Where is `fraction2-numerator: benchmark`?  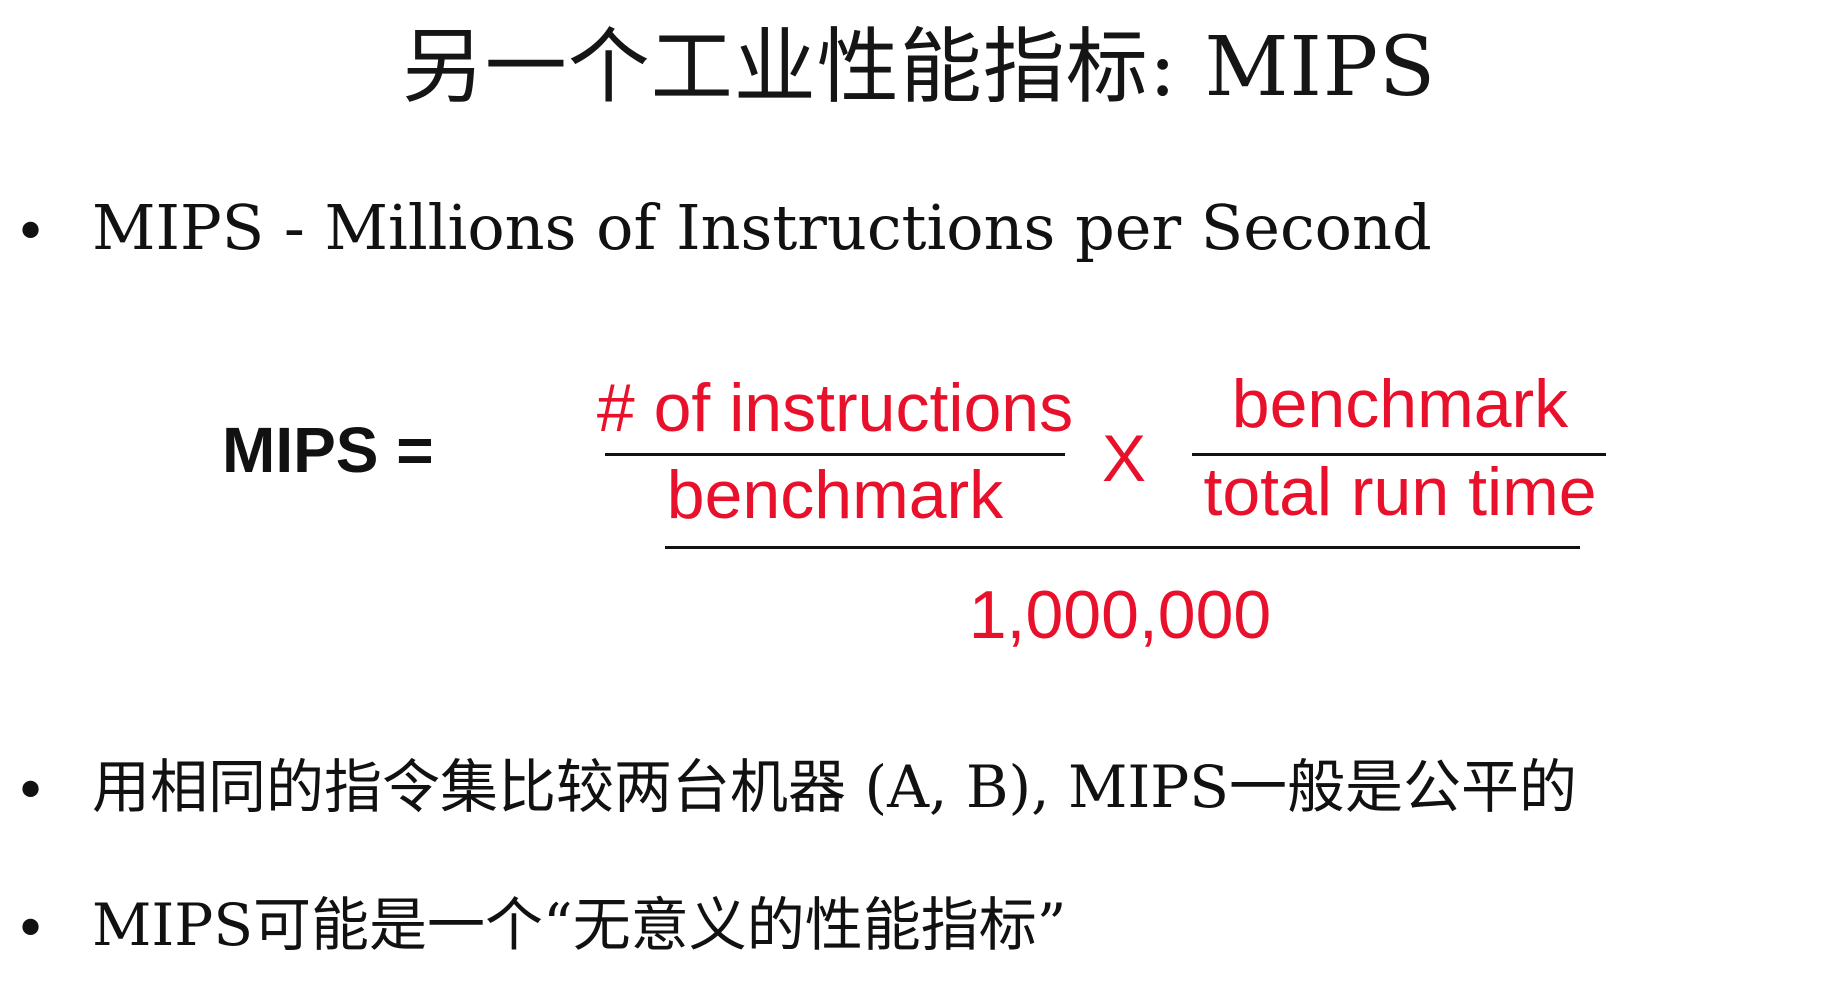 fraction2-numerator: benchmark is located at coordinates (1400, 404).